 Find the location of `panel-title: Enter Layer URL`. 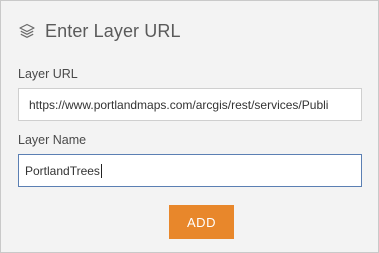

panel-title: Enter Layer URL is located at coordinates (113, 30).